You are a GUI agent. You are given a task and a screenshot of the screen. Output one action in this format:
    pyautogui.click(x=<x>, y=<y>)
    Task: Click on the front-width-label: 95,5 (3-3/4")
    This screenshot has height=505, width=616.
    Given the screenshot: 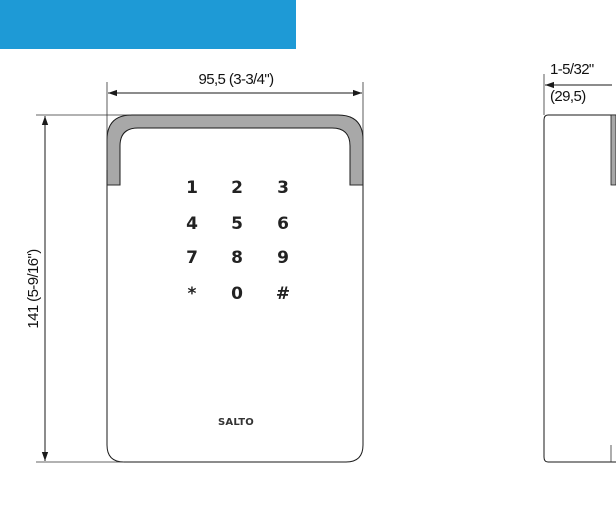 What is the action you would take?
    pyautogui.click(x=236, y=79)
    